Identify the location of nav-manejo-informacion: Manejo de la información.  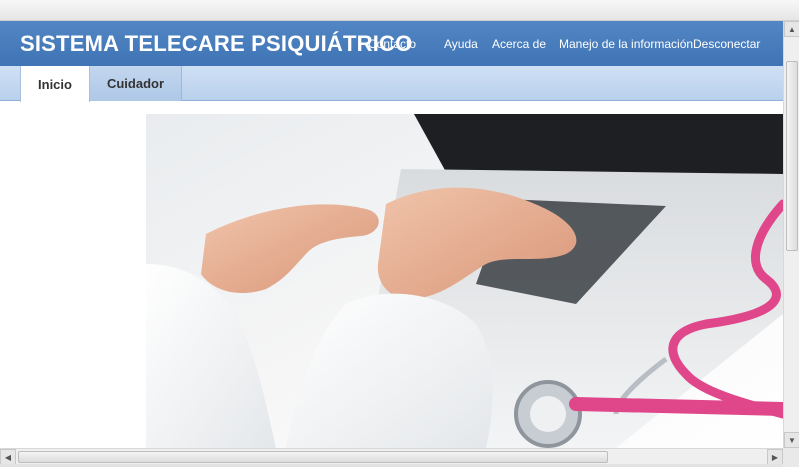
(626, 44).